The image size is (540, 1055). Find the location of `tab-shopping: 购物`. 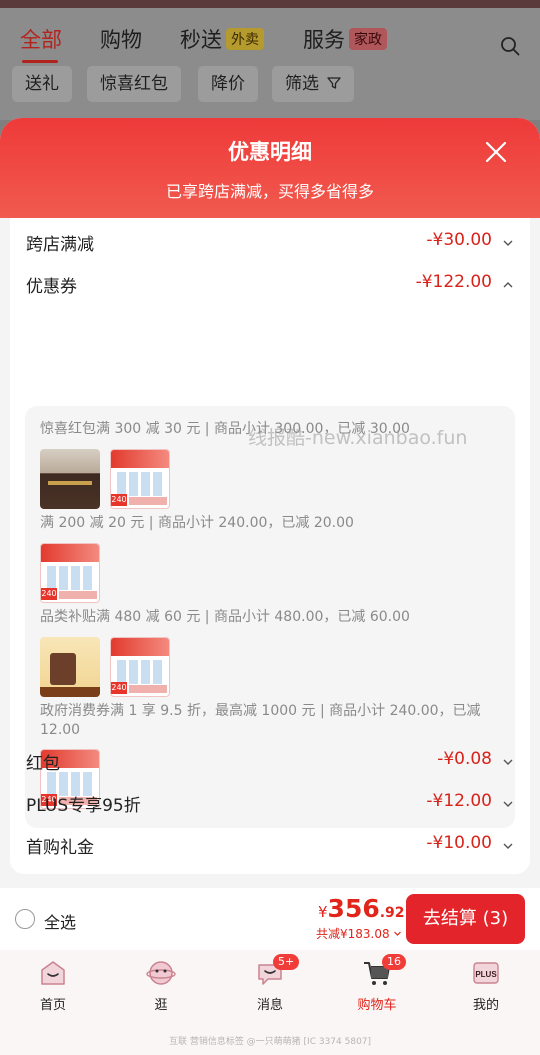

tab-shopping: 购物 is located at coordinates (121, 39).